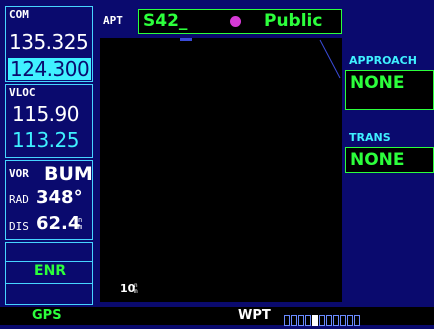  I want to click on vloc-active-frequency: 115.90, so click(45, 114).